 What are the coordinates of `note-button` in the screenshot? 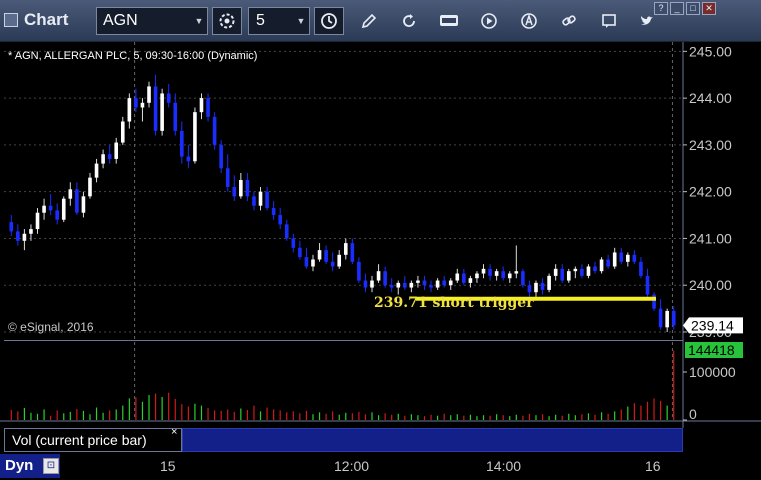 It's located at (609, 21).